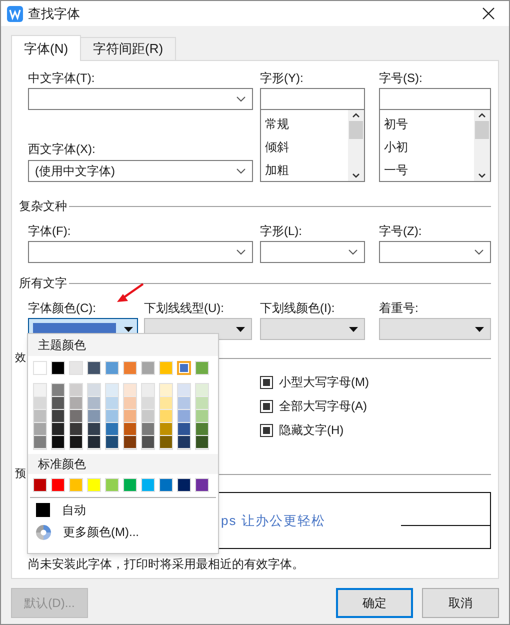  What do you see at coordinates (62, 78) in the screenshot?
I see `field-label: 中文字体(T):` at bounding box center [62, 78].